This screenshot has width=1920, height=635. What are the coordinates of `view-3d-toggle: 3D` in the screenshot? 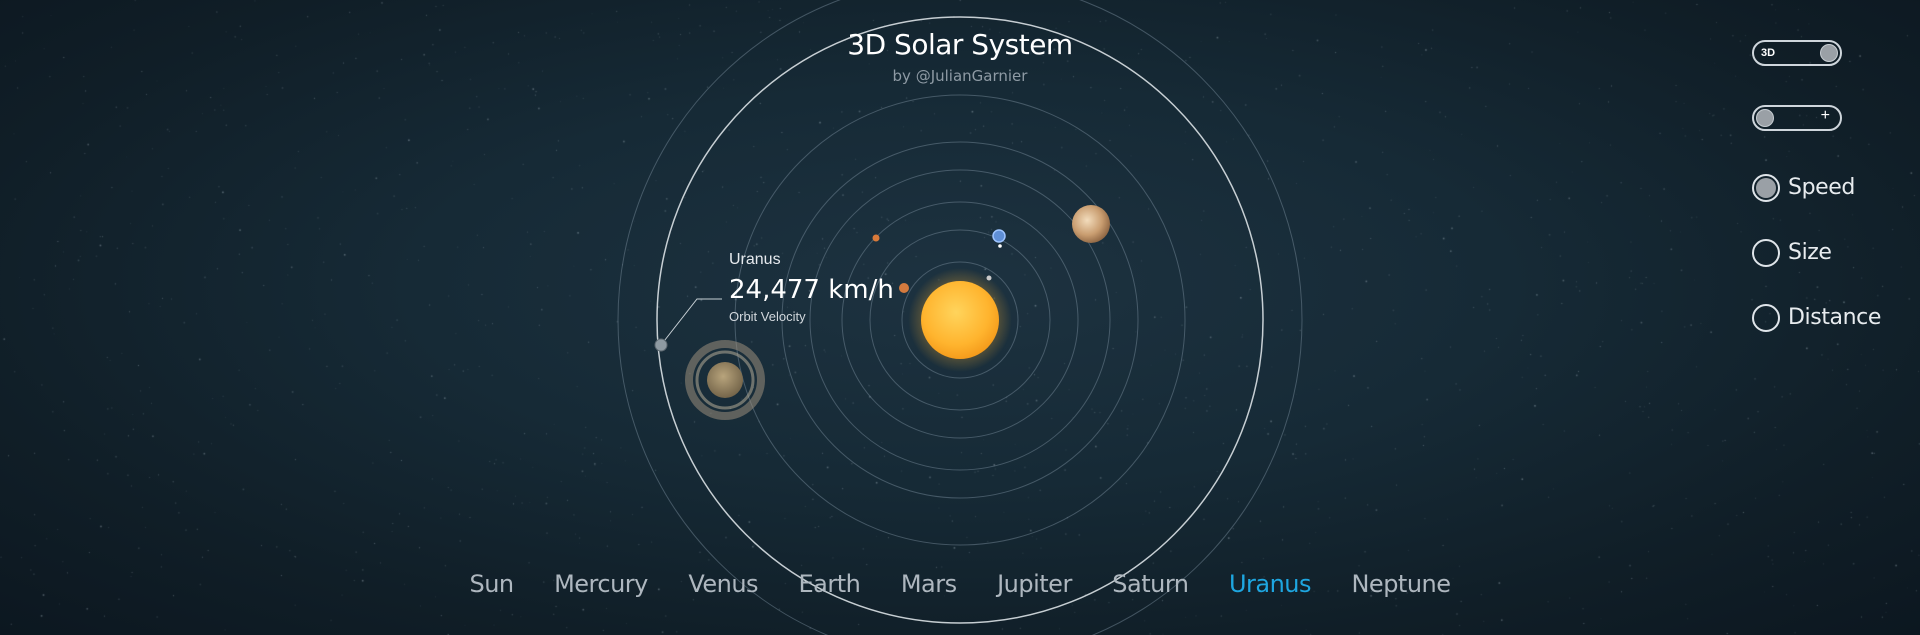 It's located at (1797, 53).